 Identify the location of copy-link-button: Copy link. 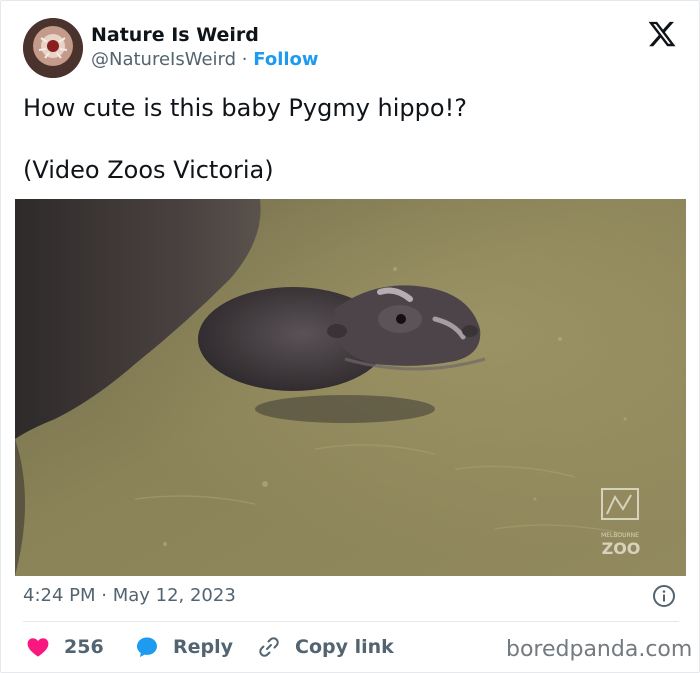
(325, 647).